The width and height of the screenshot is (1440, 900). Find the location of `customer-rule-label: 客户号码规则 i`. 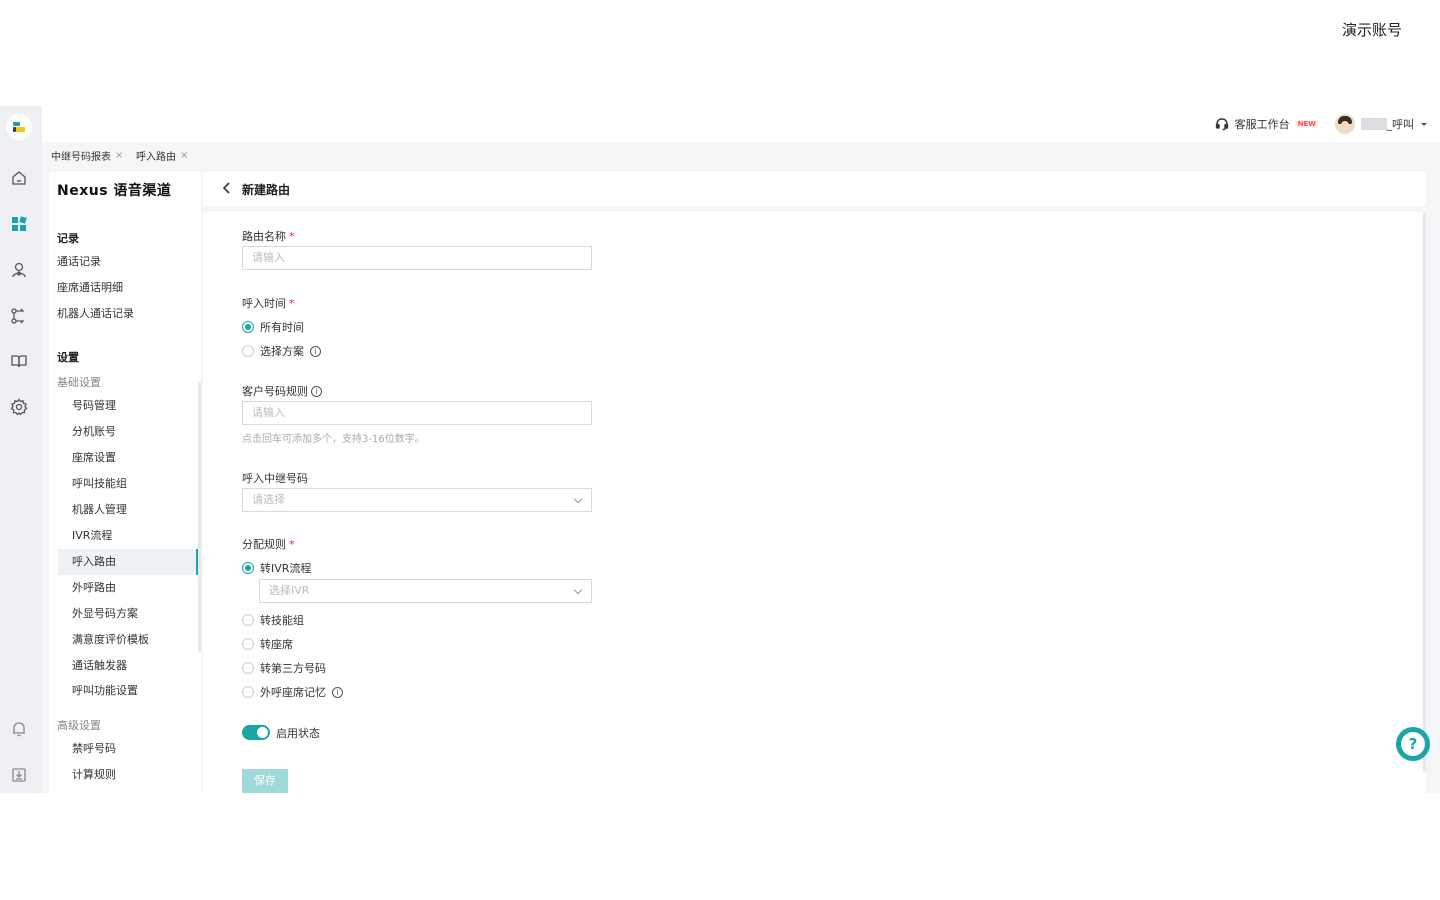

customer-rule-label: 客户号码规则 i is located at coordinates (282, 391).